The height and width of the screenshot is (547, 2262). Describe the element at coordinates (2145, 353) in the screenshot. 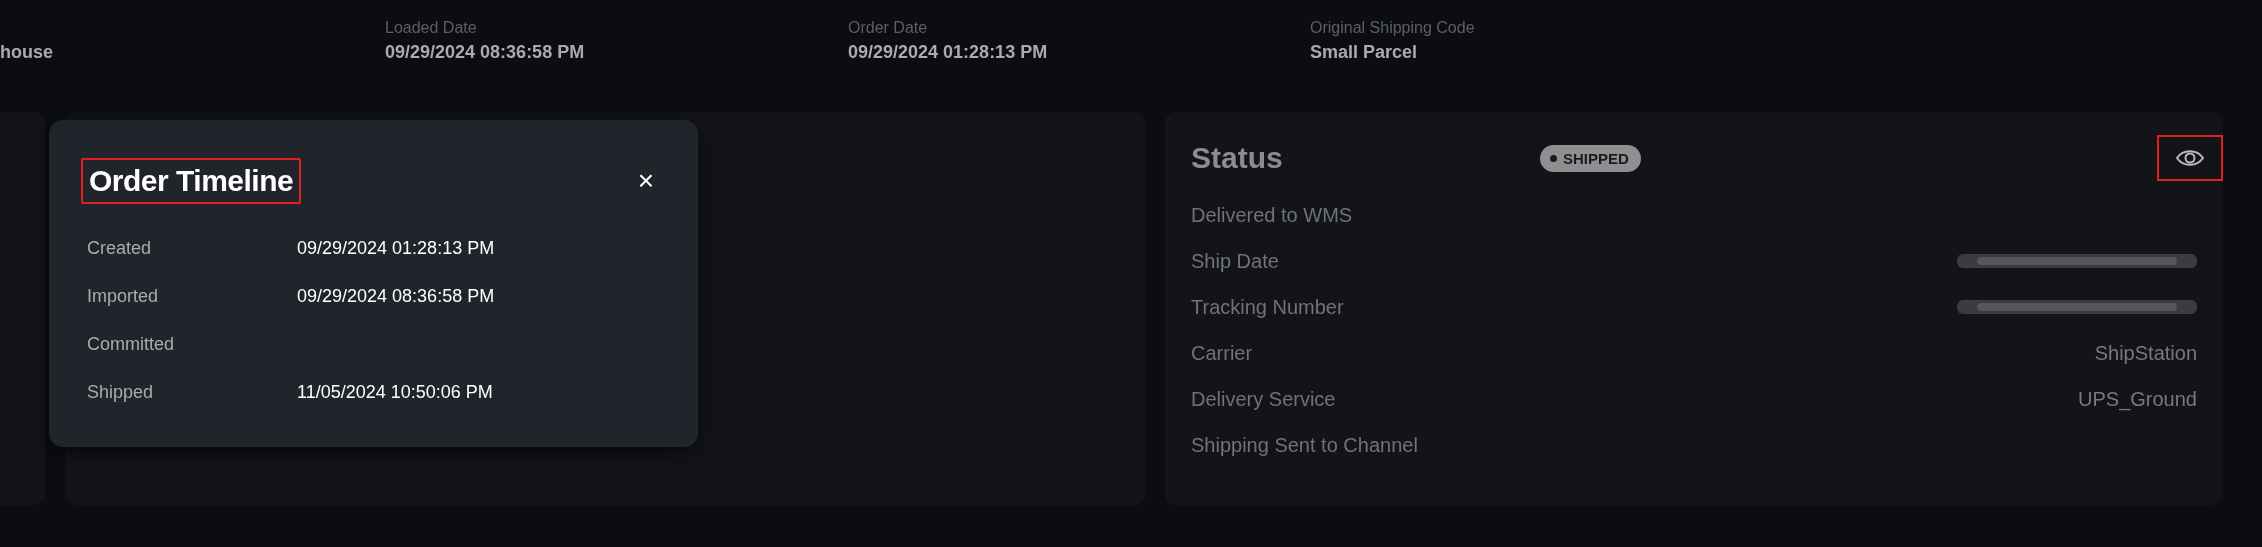

I see `status-row-value: ShipStation` at that location.